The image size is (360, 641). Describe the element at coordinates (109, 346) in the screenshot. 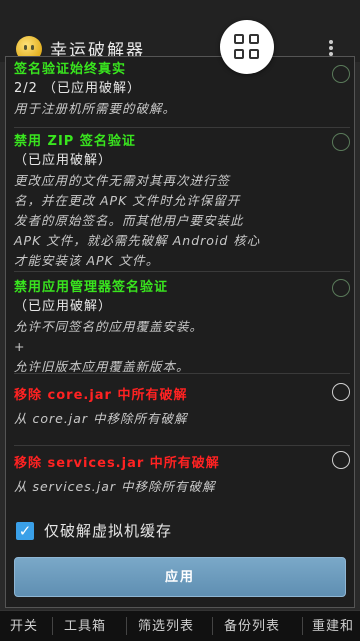

I see `option-description: 允许不同签名的应用覆盖安装。 + 允许旧版本应用覆盖新版本。` at that location.